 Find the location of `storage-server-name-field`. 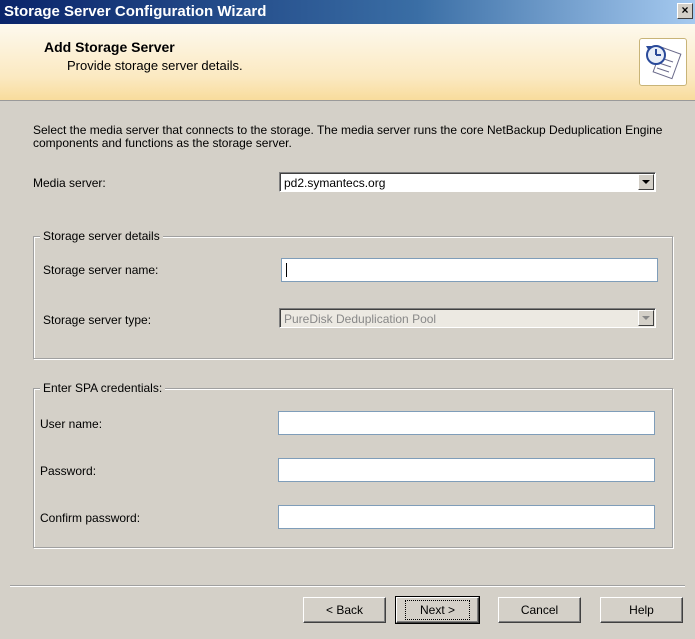

storage-server-name-field is located at coordinates (469, 270).